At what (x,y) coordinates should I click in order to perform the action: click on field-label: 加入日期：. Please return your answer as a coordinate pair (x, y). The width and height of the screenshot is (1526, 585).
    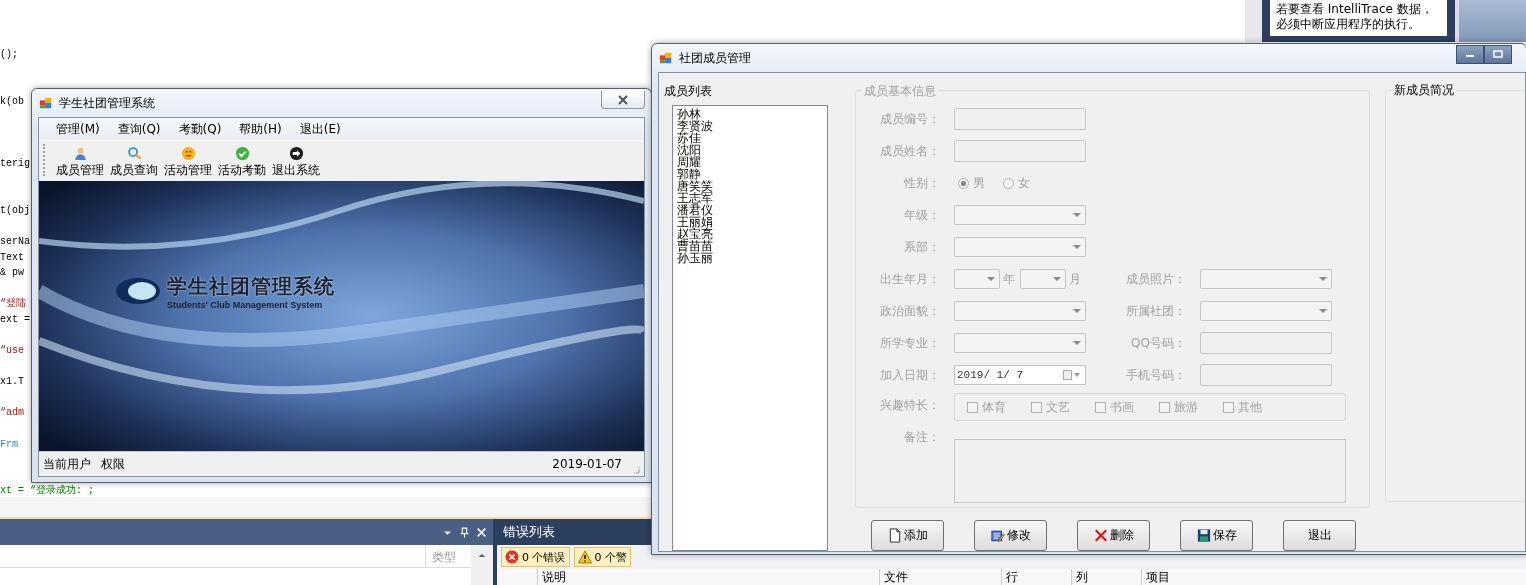
    Looking at the image, I should click on (909, 375).